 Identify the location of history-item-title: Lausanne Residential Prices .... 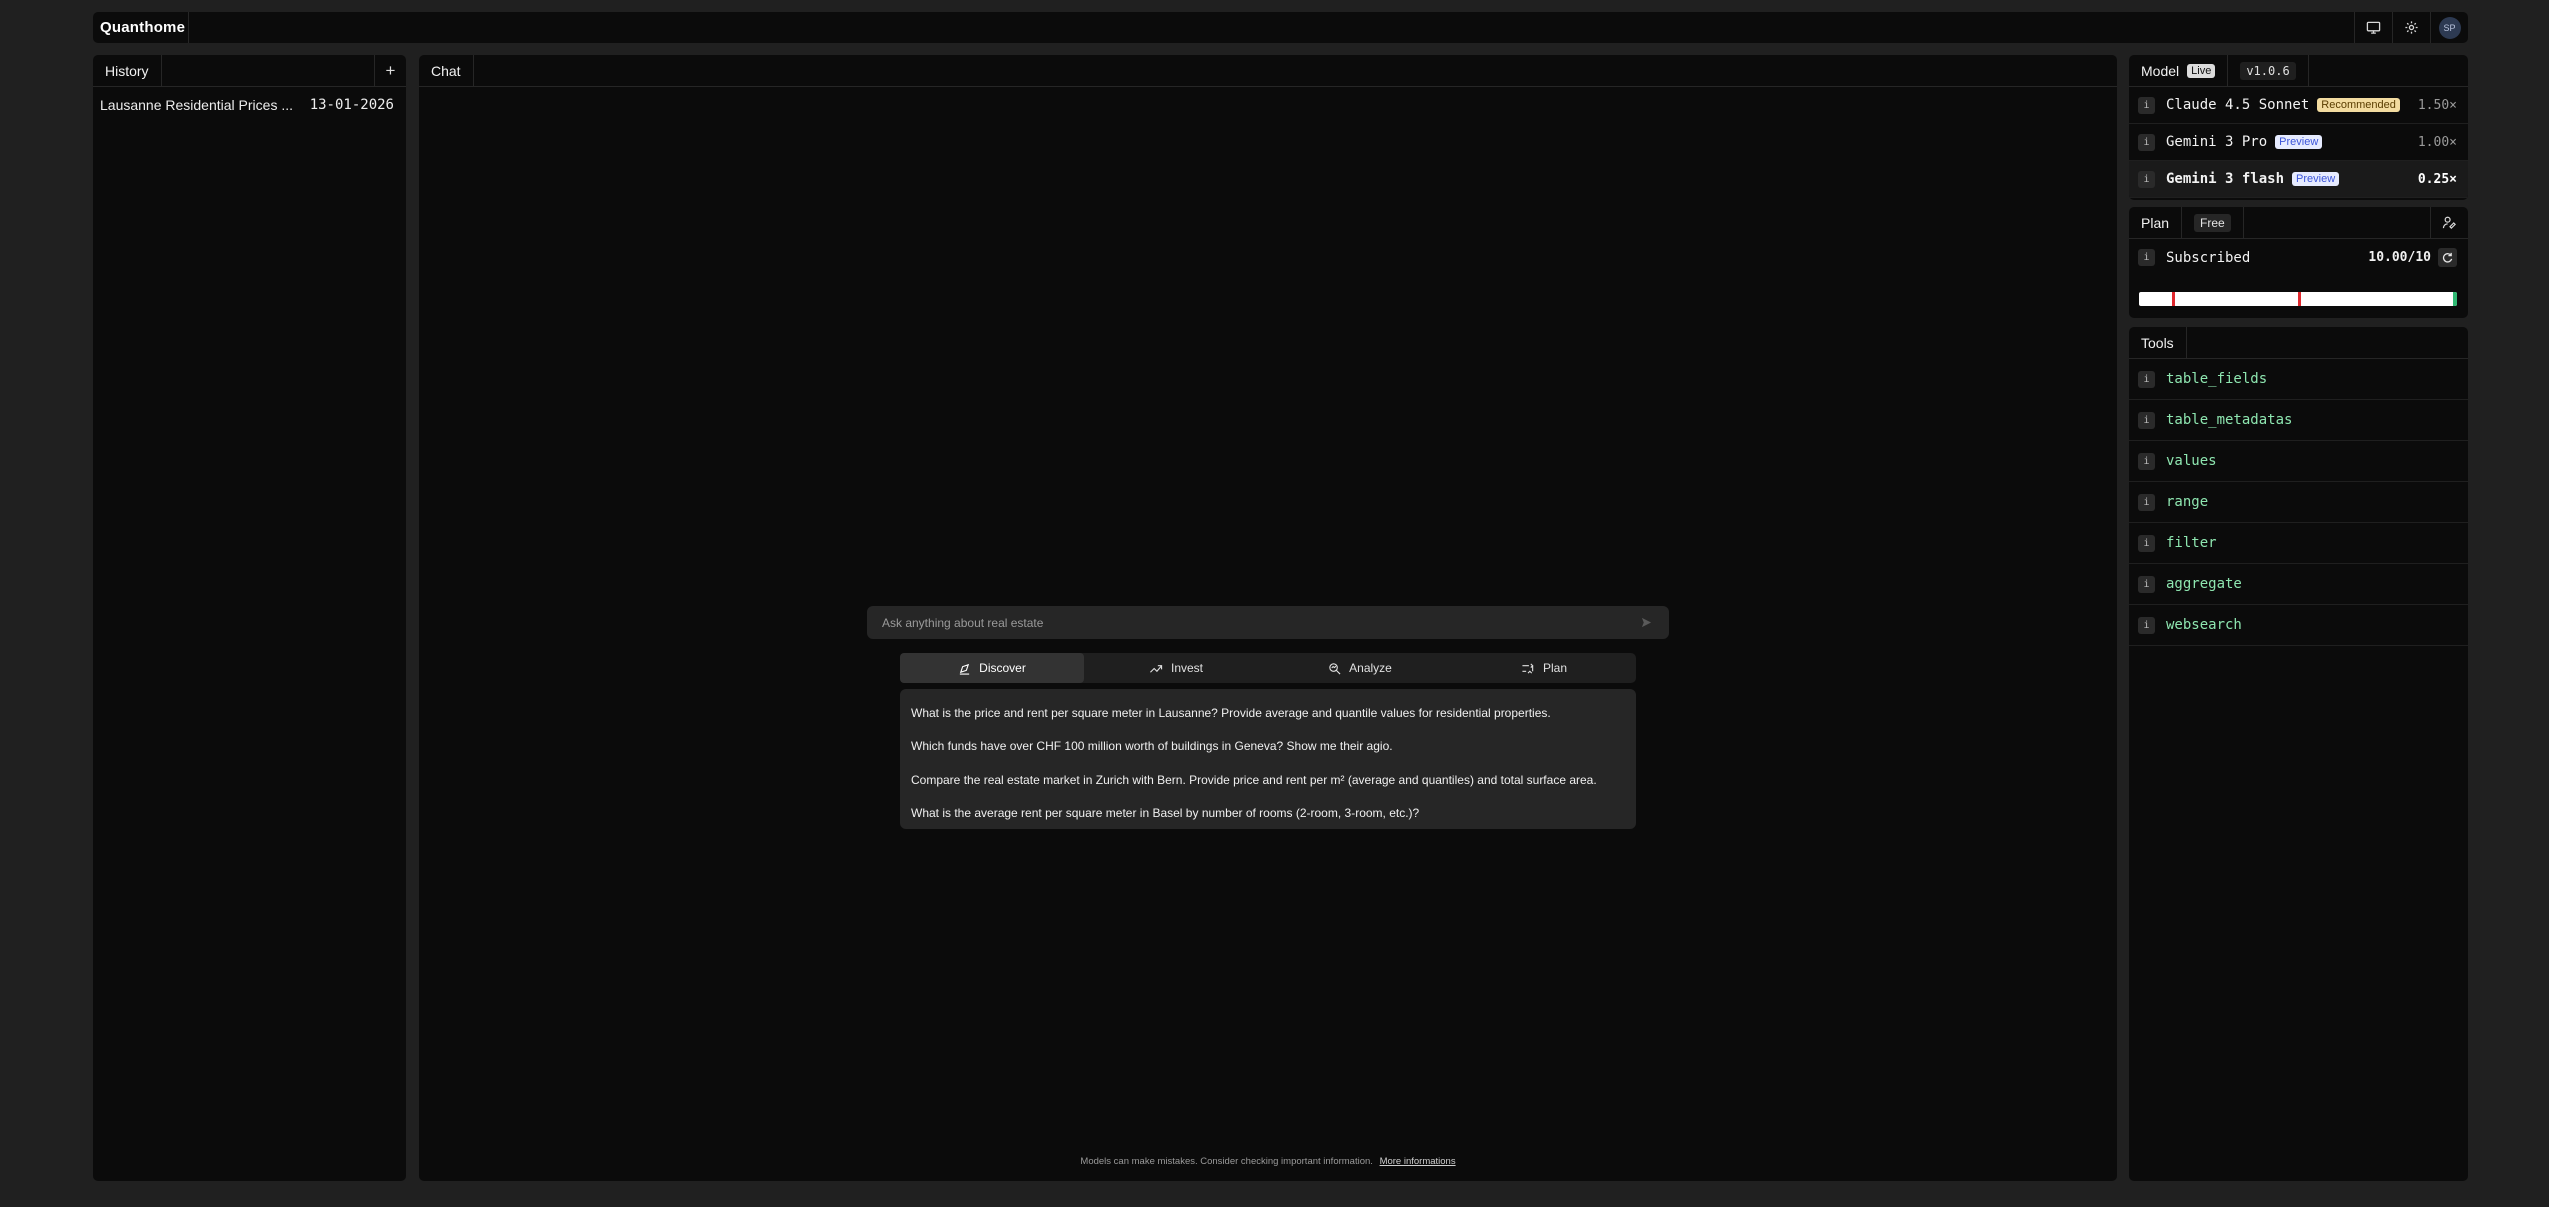
(196, 105).